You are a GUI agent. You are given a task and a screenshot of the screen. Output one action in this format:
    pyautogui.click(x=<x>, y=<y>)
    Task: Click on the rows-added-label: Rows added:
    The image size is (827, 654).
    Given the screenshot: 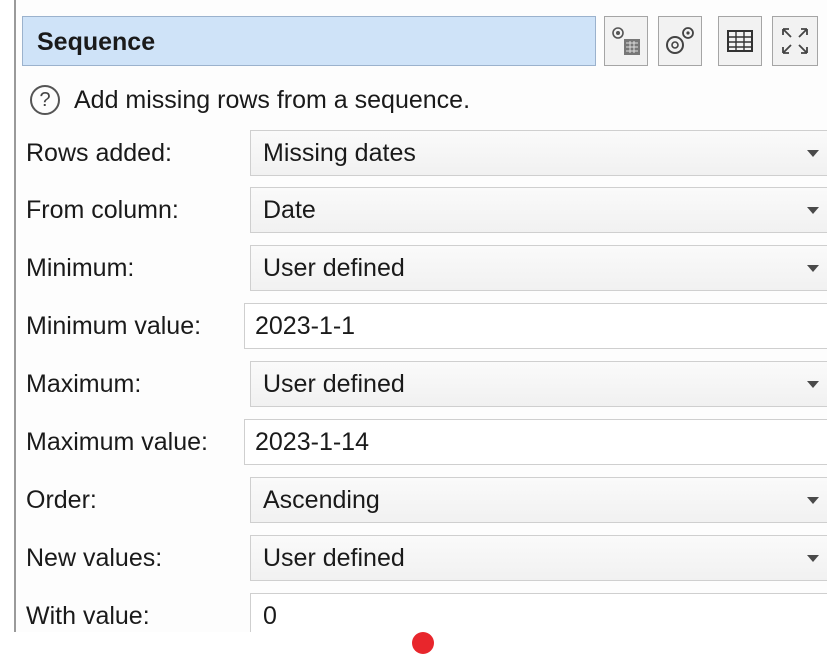 What is the action you would take?
    pyautogui.click(x=99, y=153)
    